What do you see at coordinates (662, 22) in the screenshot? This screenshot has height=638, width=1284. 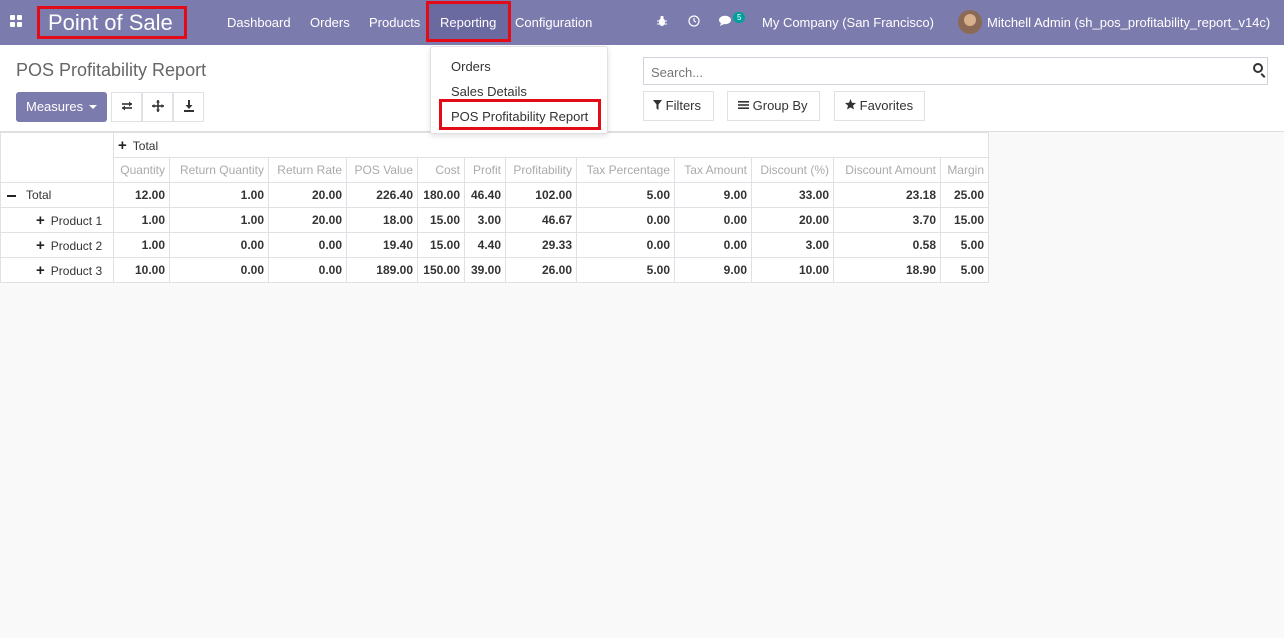 I see `bug-icon` at bounding box center [662, 22].